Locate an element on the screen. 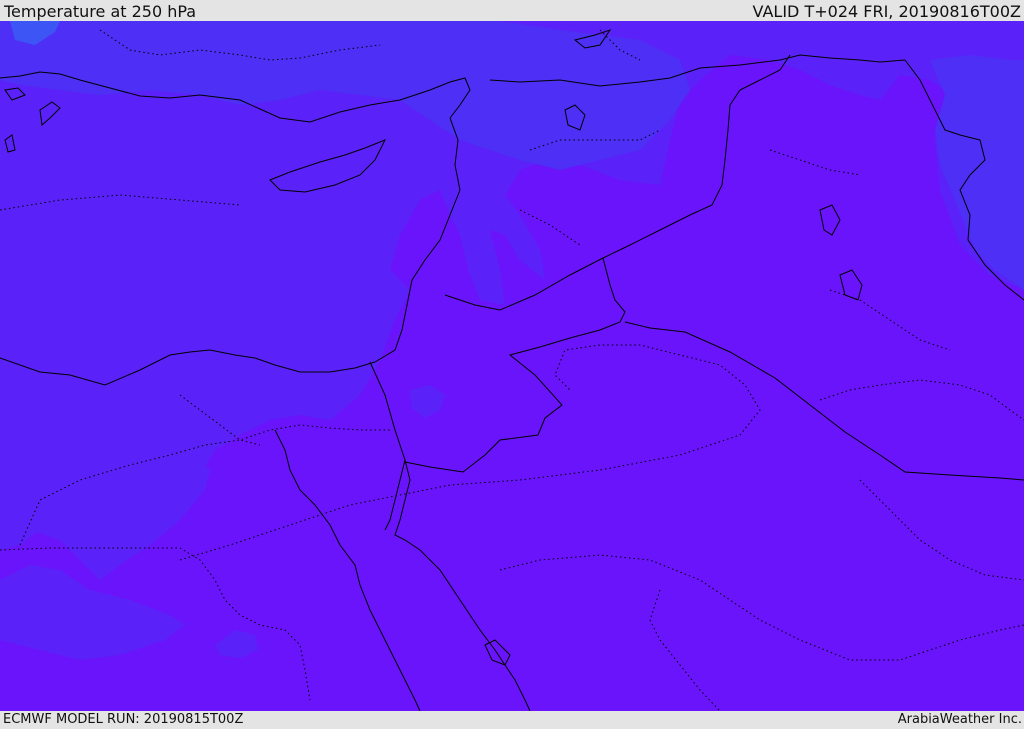  map-title: Temperature at 250 hPa is located at coordinates (100, 11).